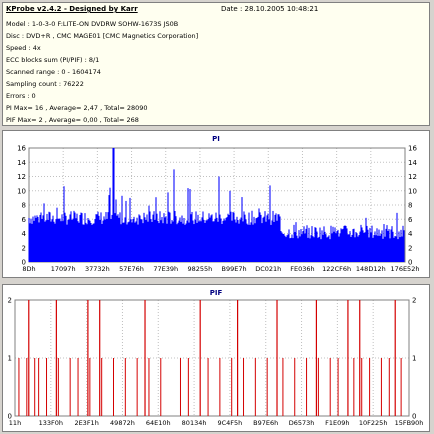 Image resolution: width=434 pixels, height=434 pixels. What do you see at coordinates (72, 9) in the screenshot?
I see `app-title: KProbe v2.4.2 - Designed by Karr` at bounding box center [72, 9].